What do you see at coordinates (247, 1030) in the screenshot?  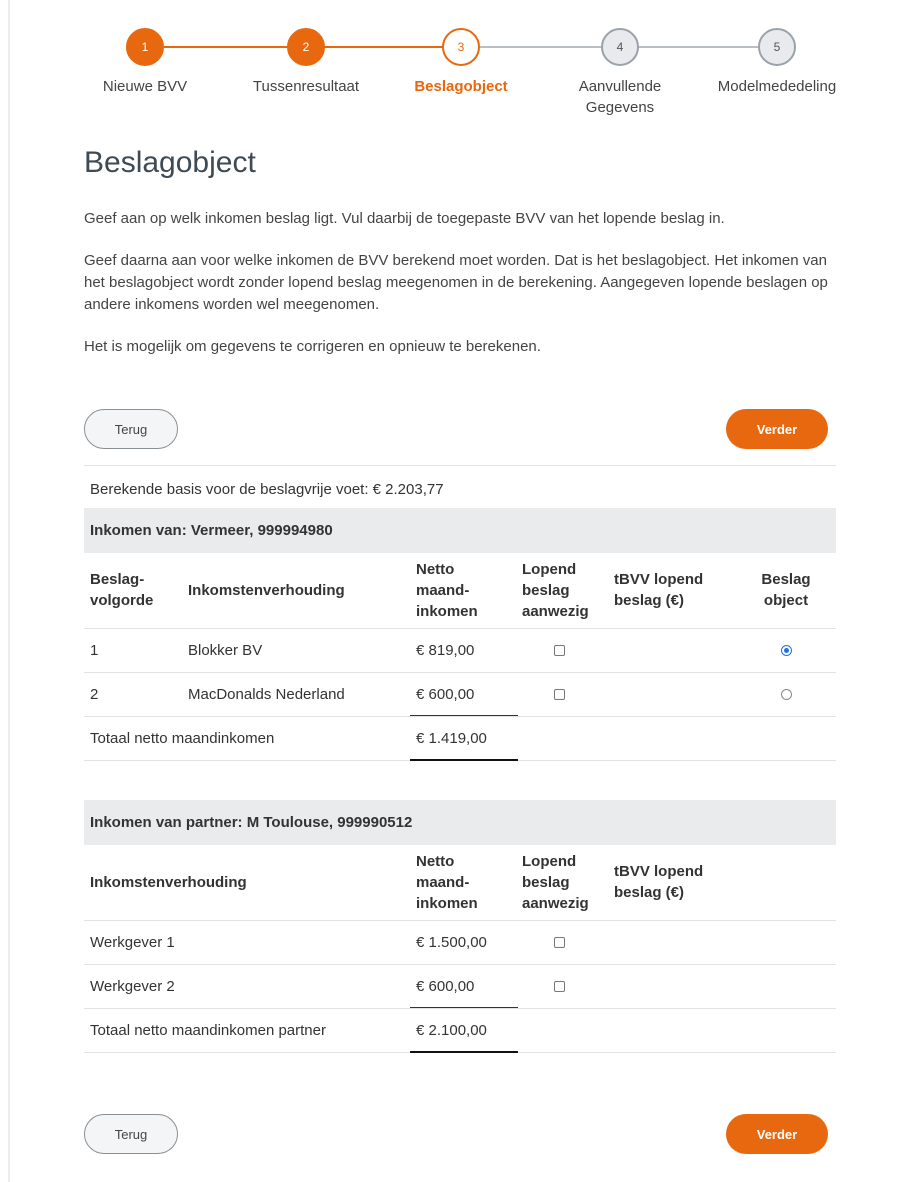 I see `total-label: Totaal netto maandinkomen partner` at bounding box center [247, 1030].